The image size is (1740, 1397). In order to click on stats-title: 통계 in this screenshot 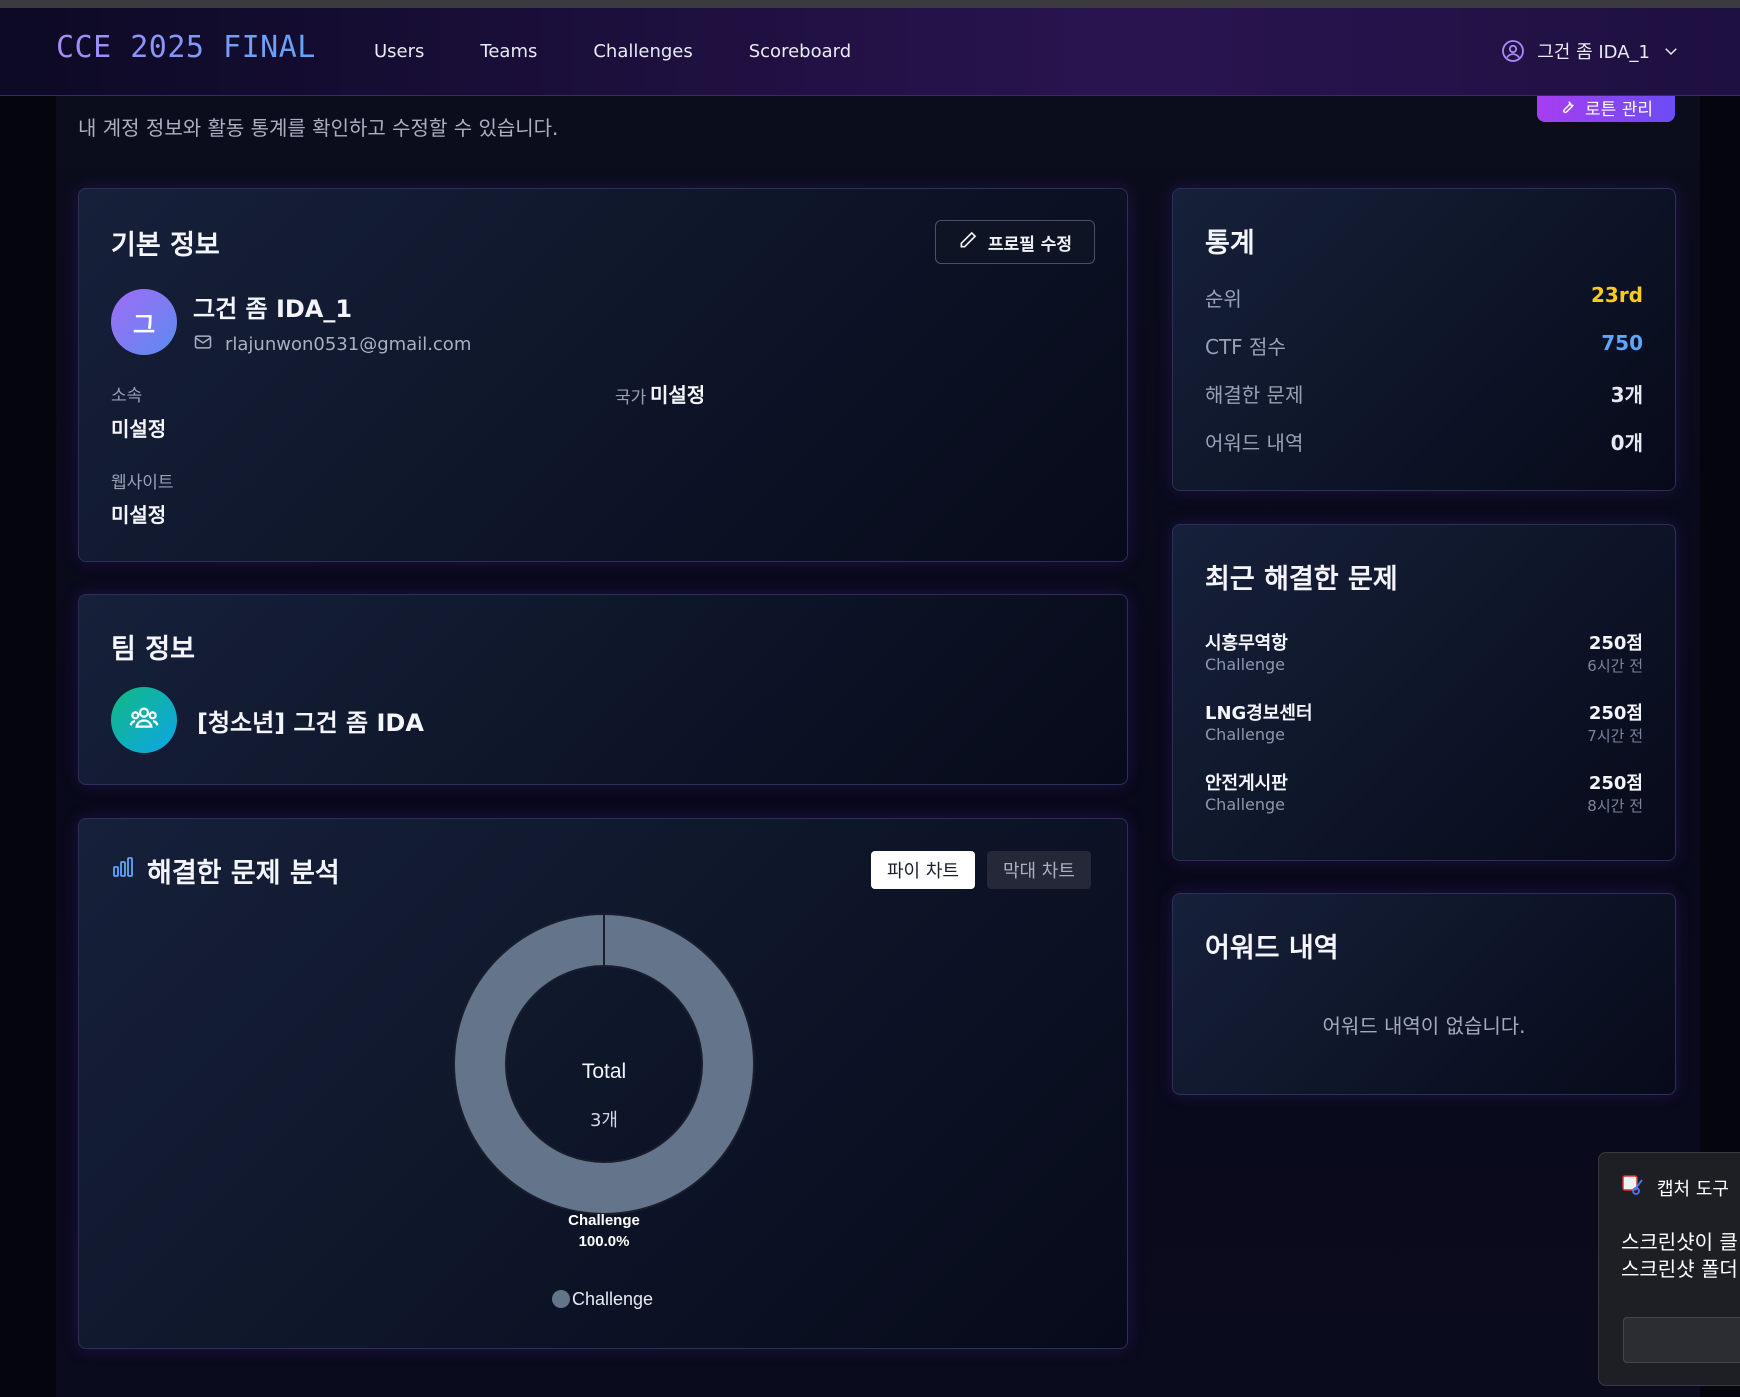, I will do `click(1230, 243)`.